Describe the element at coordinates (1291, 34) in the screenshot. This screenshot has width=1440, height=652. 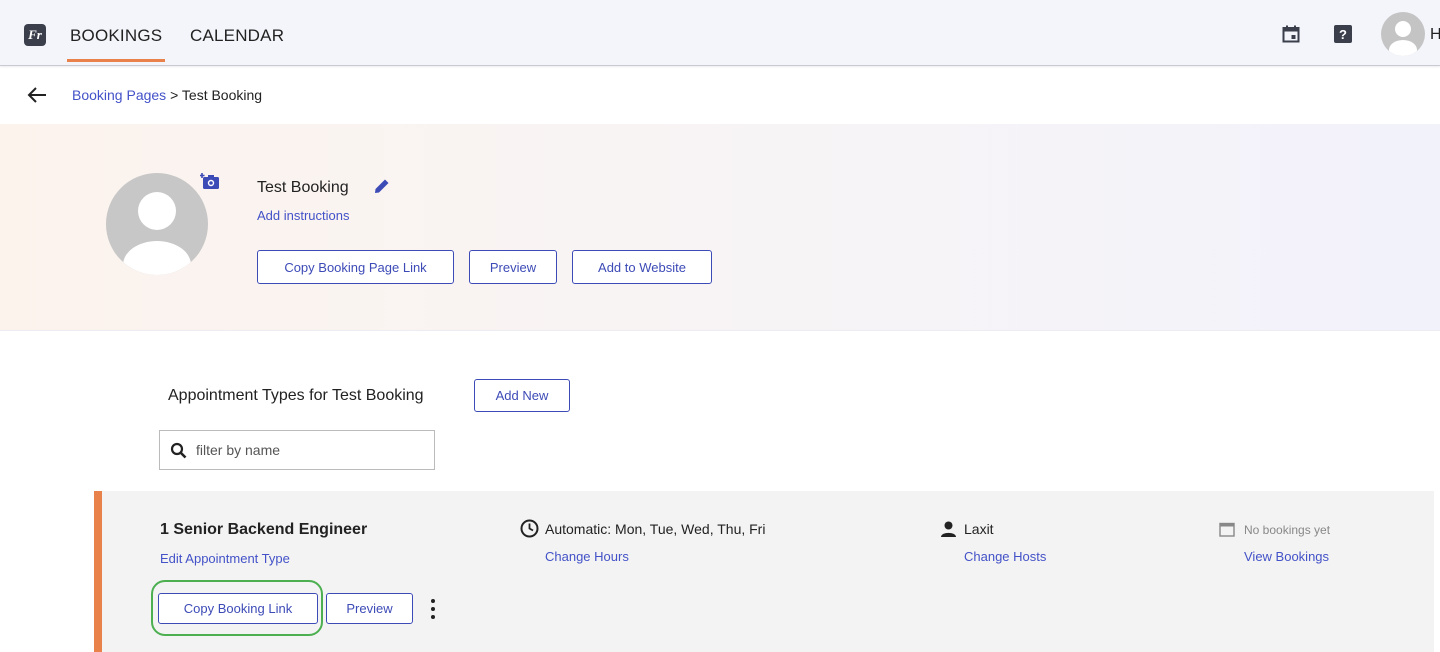
I see `calendar-icon` at that location.